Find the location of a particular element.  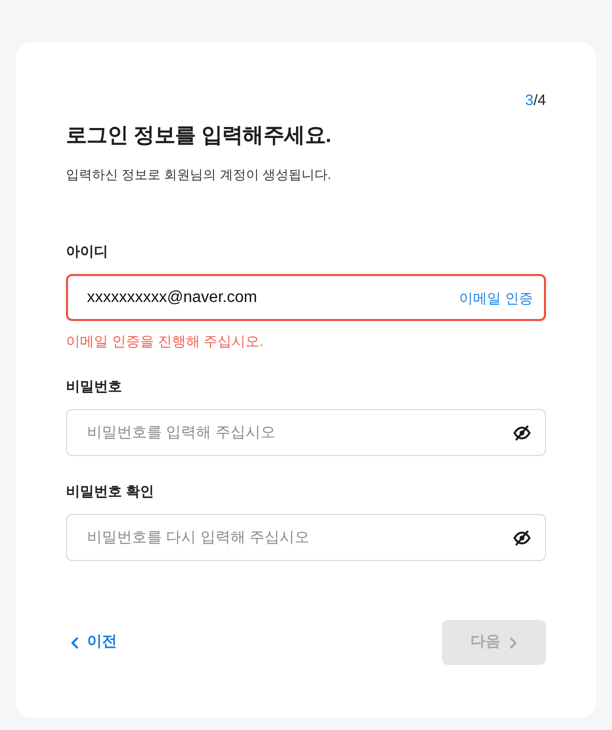

chevron-right-icon is located at coordinates (513, 642).